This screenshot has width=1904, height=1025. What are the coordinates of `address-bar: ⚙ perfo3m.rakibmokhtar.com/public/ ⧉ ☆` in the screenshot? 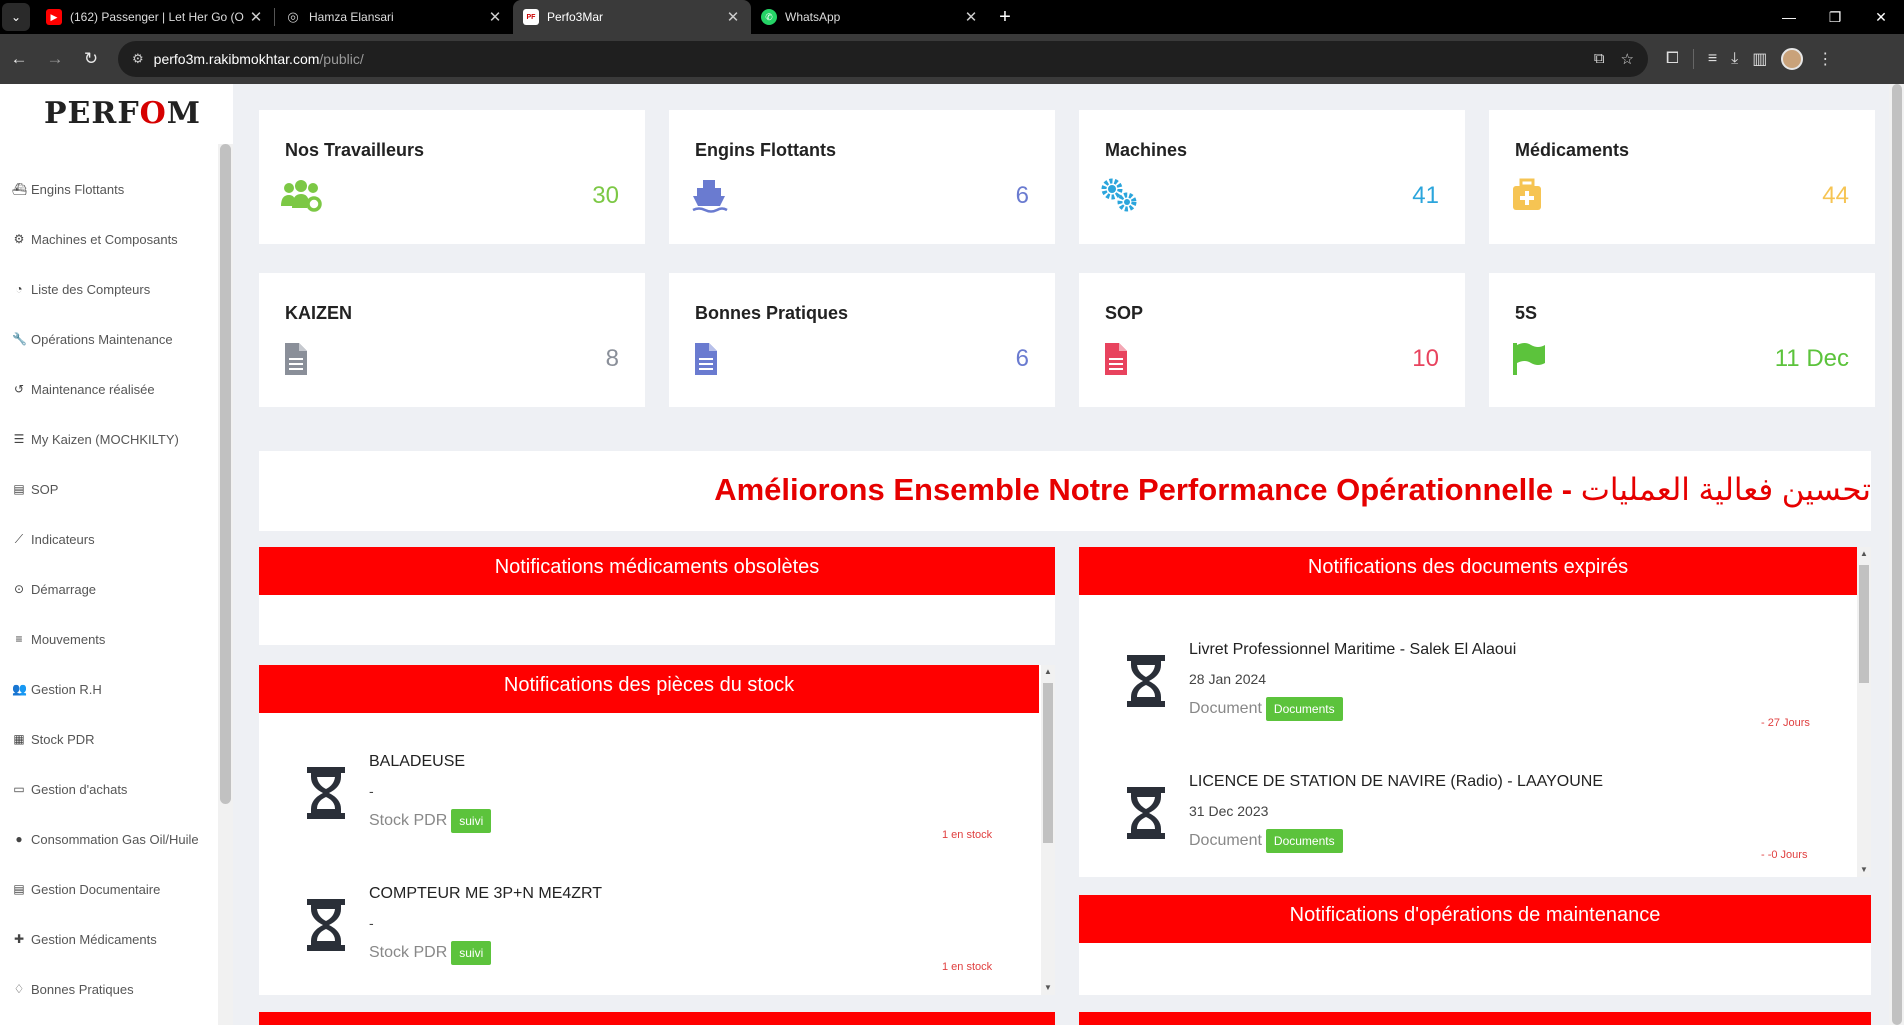 It's located at (883, 59).